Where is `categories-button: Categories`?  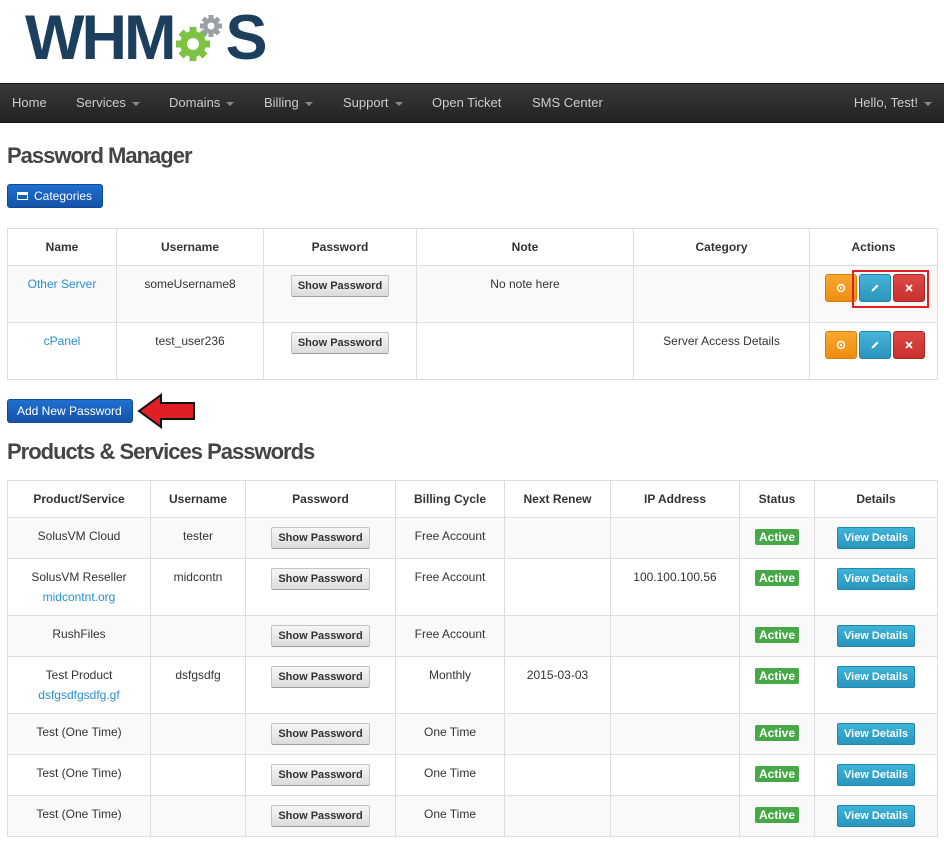 categories-button: Categories is located at coordinates (55, 196).